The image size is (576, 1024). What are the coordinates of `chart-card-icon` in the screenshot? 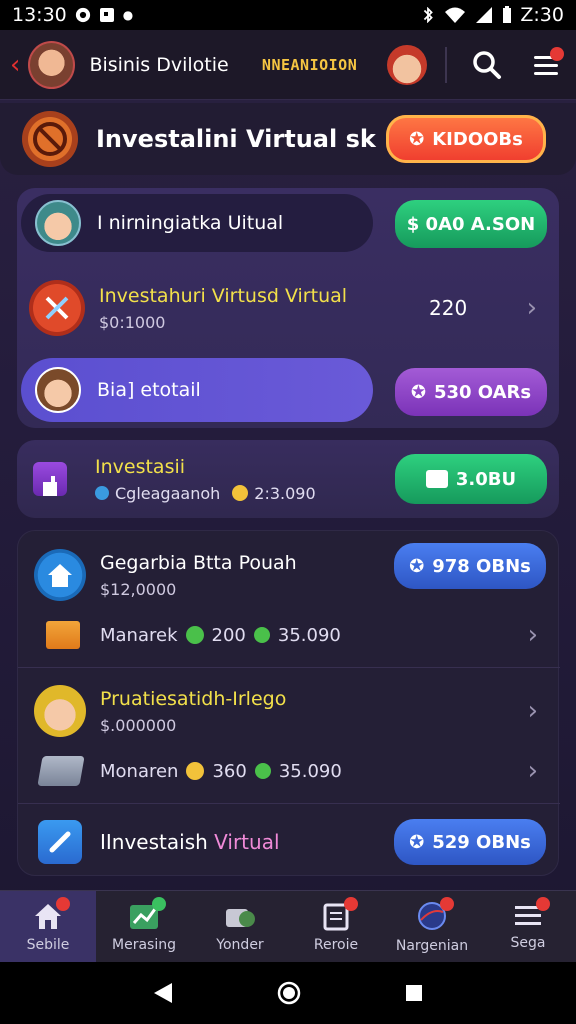 It's located at (61, 771).